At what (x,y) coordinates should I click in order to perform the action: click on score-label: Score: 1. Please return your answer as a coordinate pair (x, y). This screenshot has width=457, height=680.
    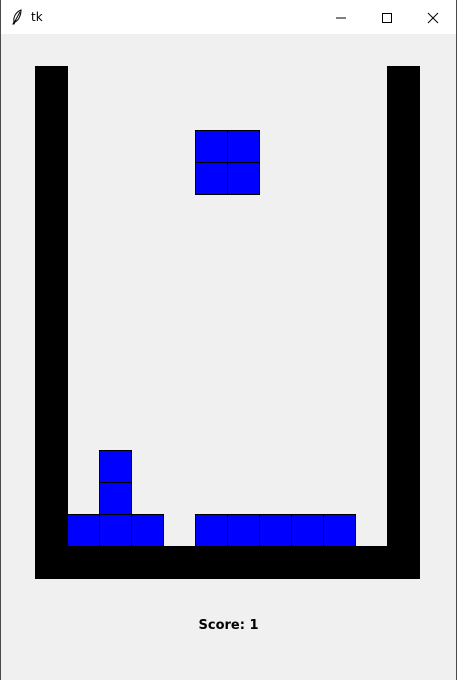
    Looking at the image, I should click on (228, 625).